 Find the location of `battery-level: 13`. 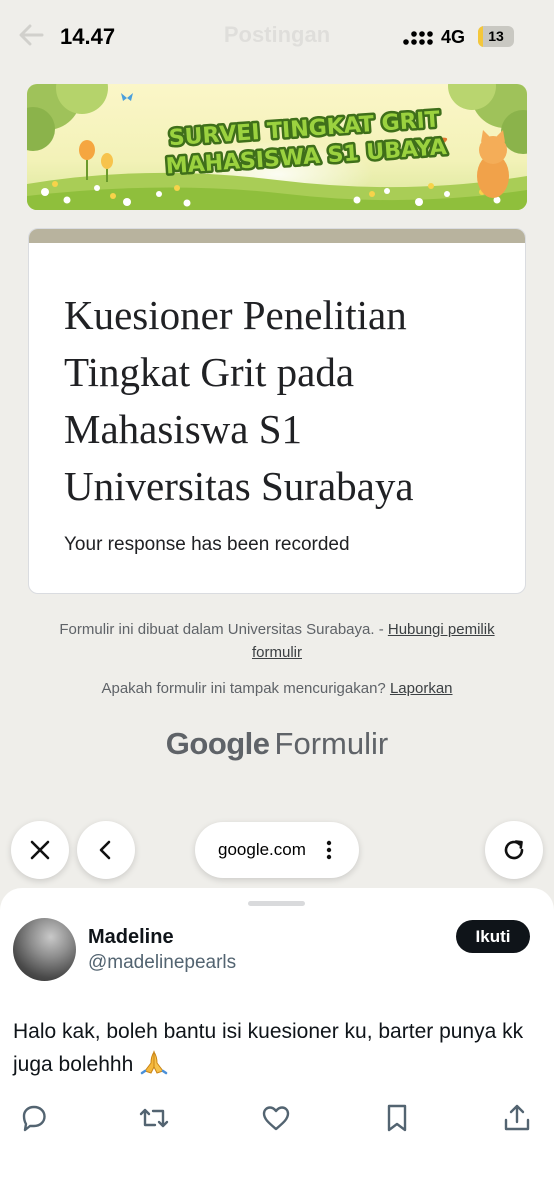

battery-level: 13 is located at coordinates (496, 36).